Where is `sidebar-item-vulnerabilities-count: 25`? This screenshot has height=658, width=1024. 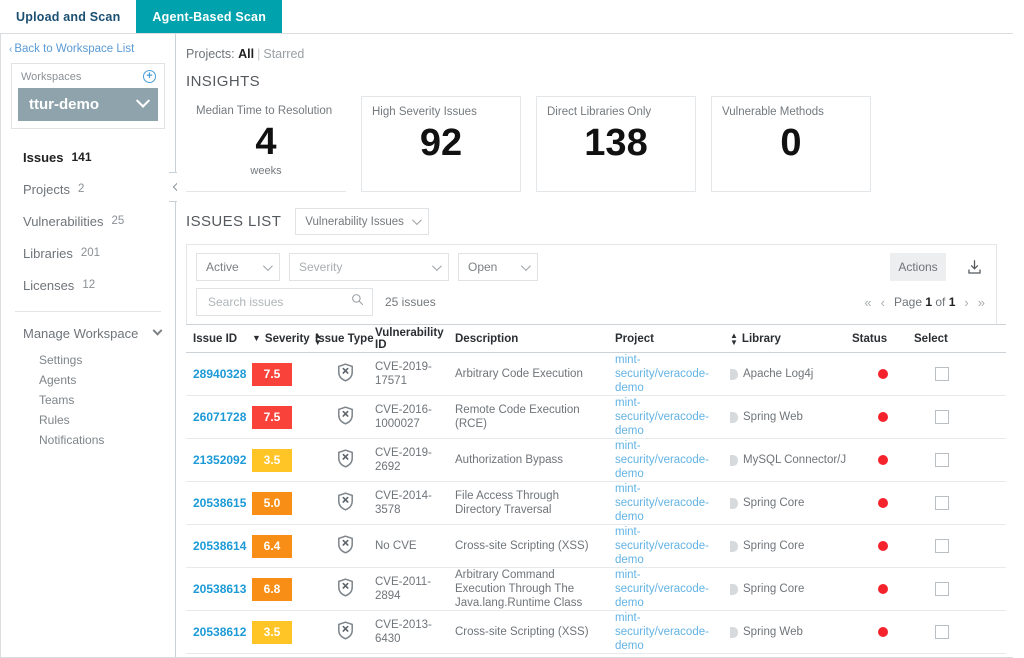
sidebar-item-vulnerabilities-count: 25 is located at coordinates (118, 221).